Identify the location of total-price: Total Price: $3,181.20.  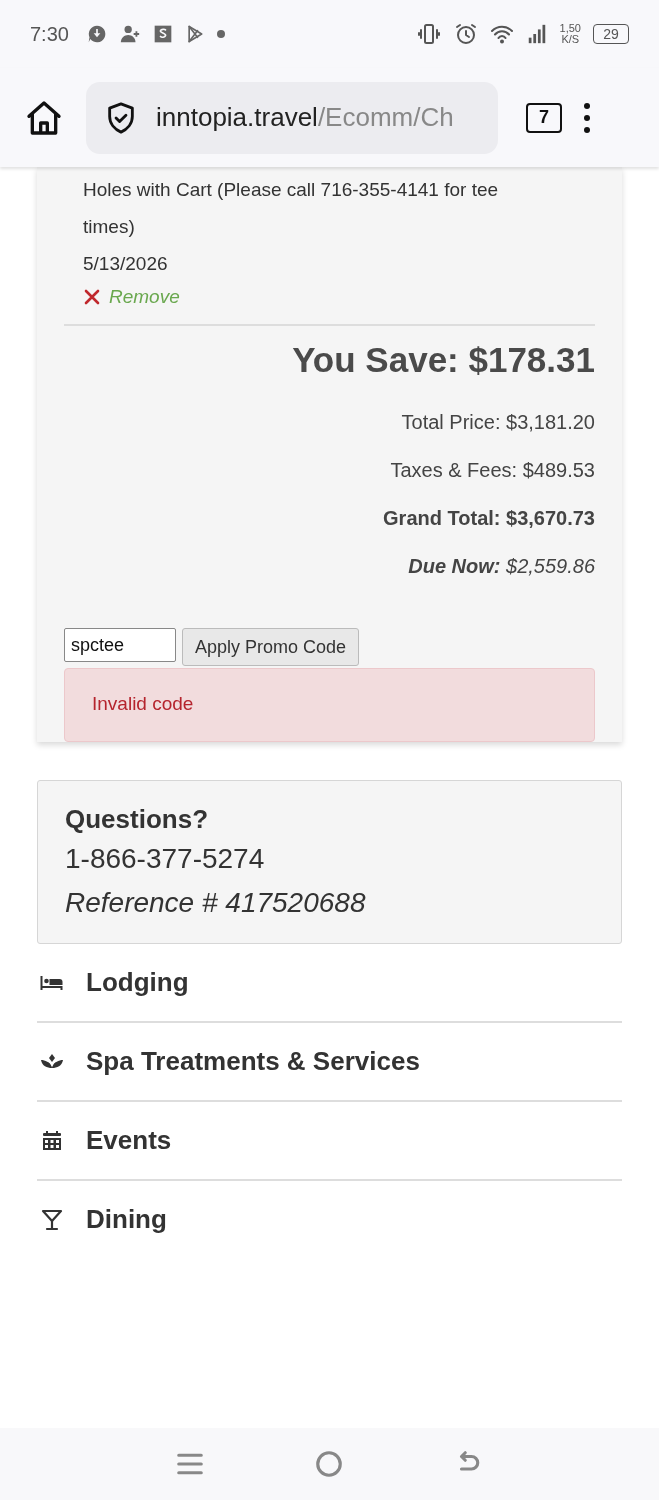
(498, 422).